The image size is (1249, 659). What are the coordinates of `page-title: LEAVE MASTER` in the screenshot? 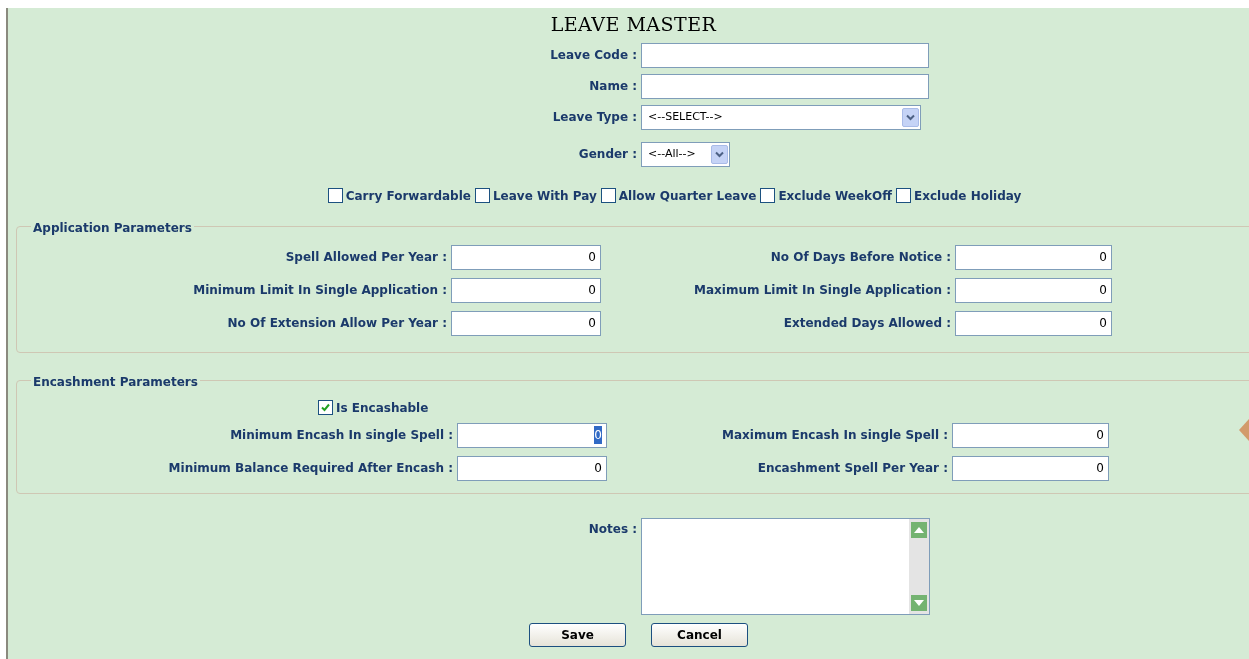 It's located at (633, 24).